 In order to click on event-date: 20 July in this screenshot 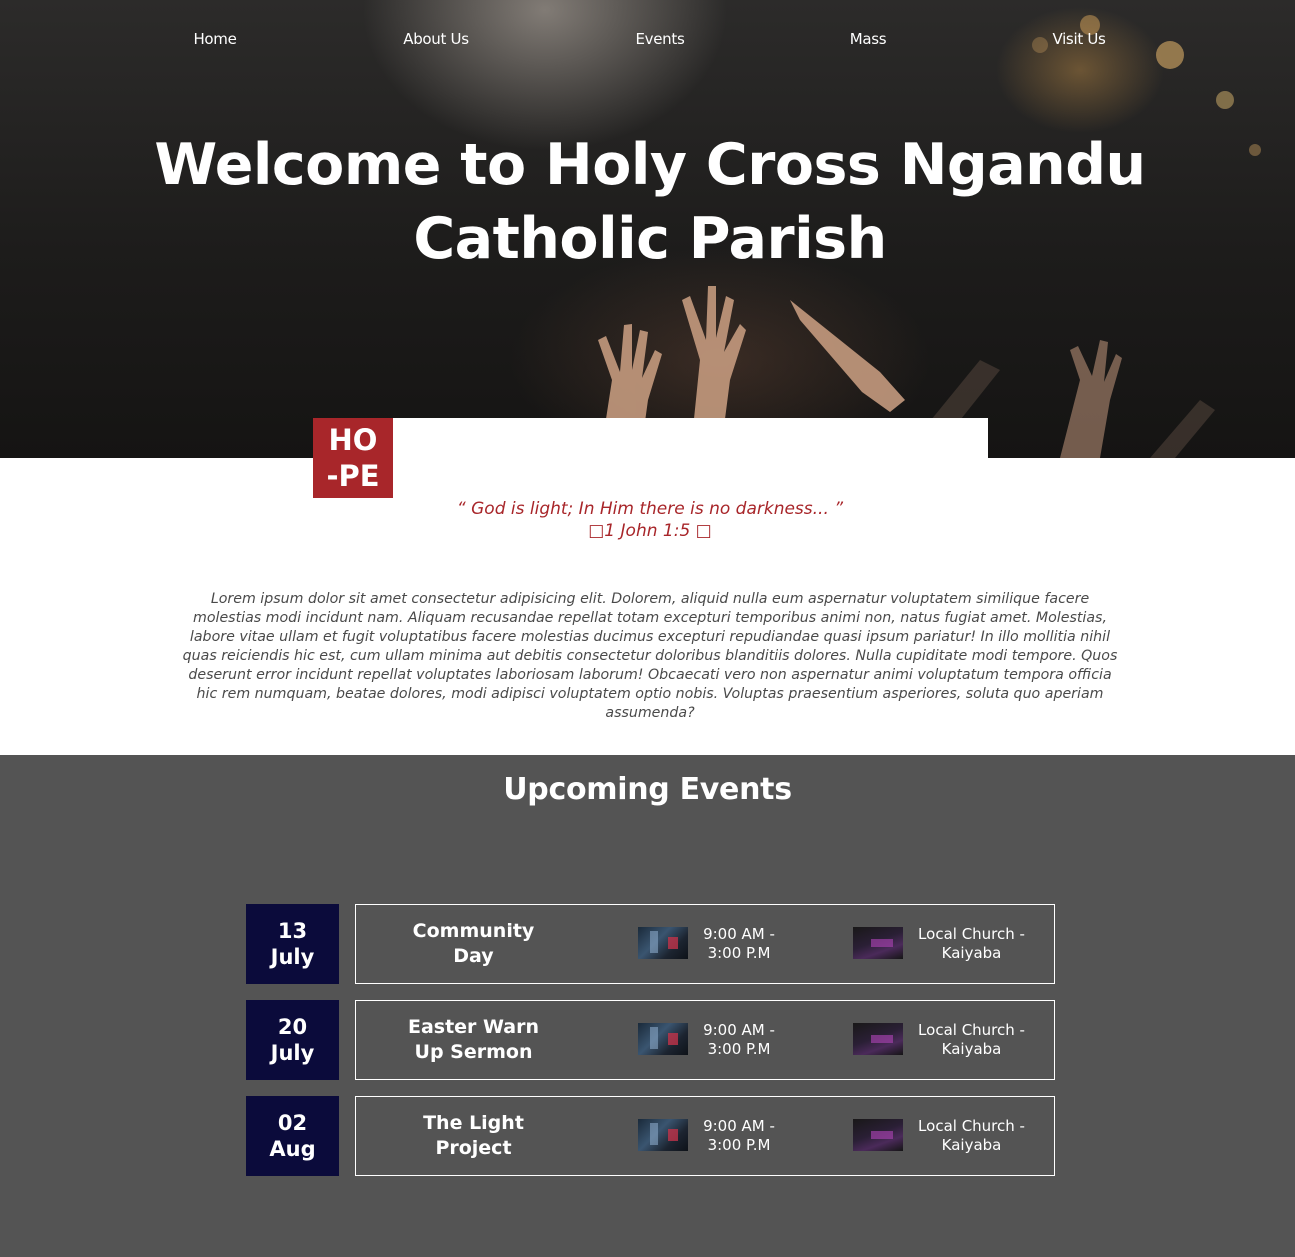, I will do `click(292, 1040)`.